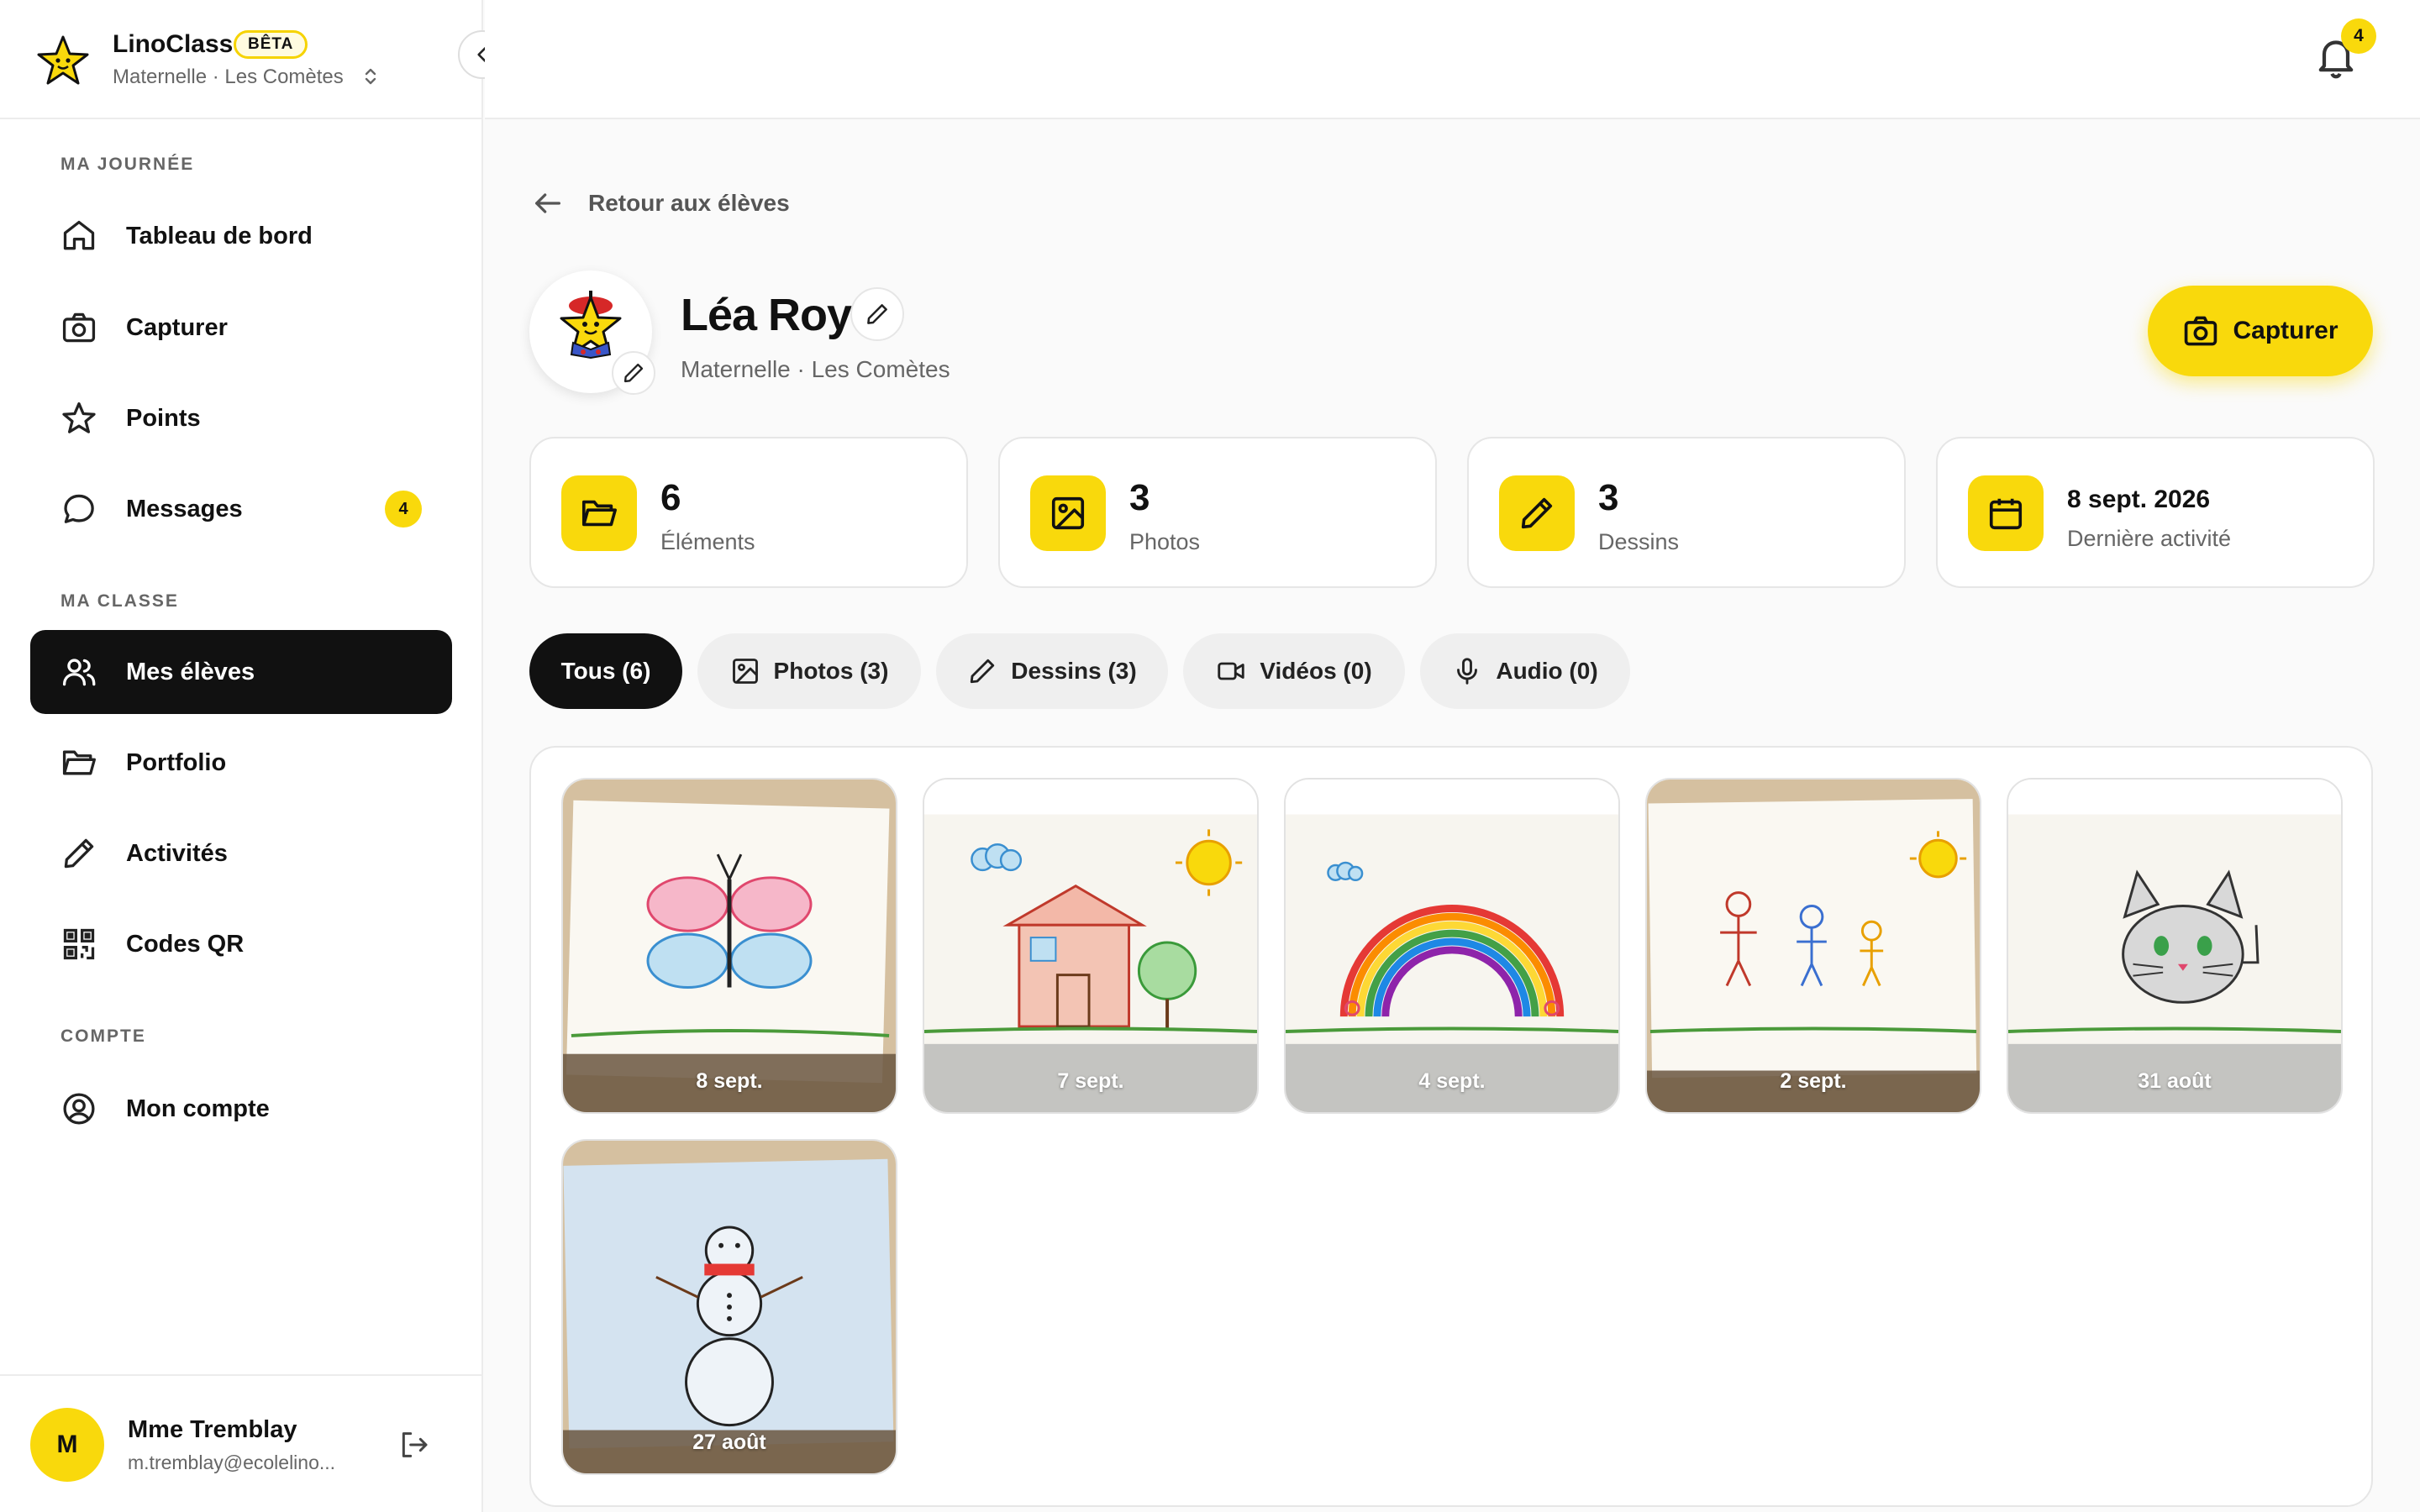 The image size is (2420, 1512). Describe the element at coordinates (1316, 671) in the screenshot. I see `filter-label: Vidéos (0)` at that location.